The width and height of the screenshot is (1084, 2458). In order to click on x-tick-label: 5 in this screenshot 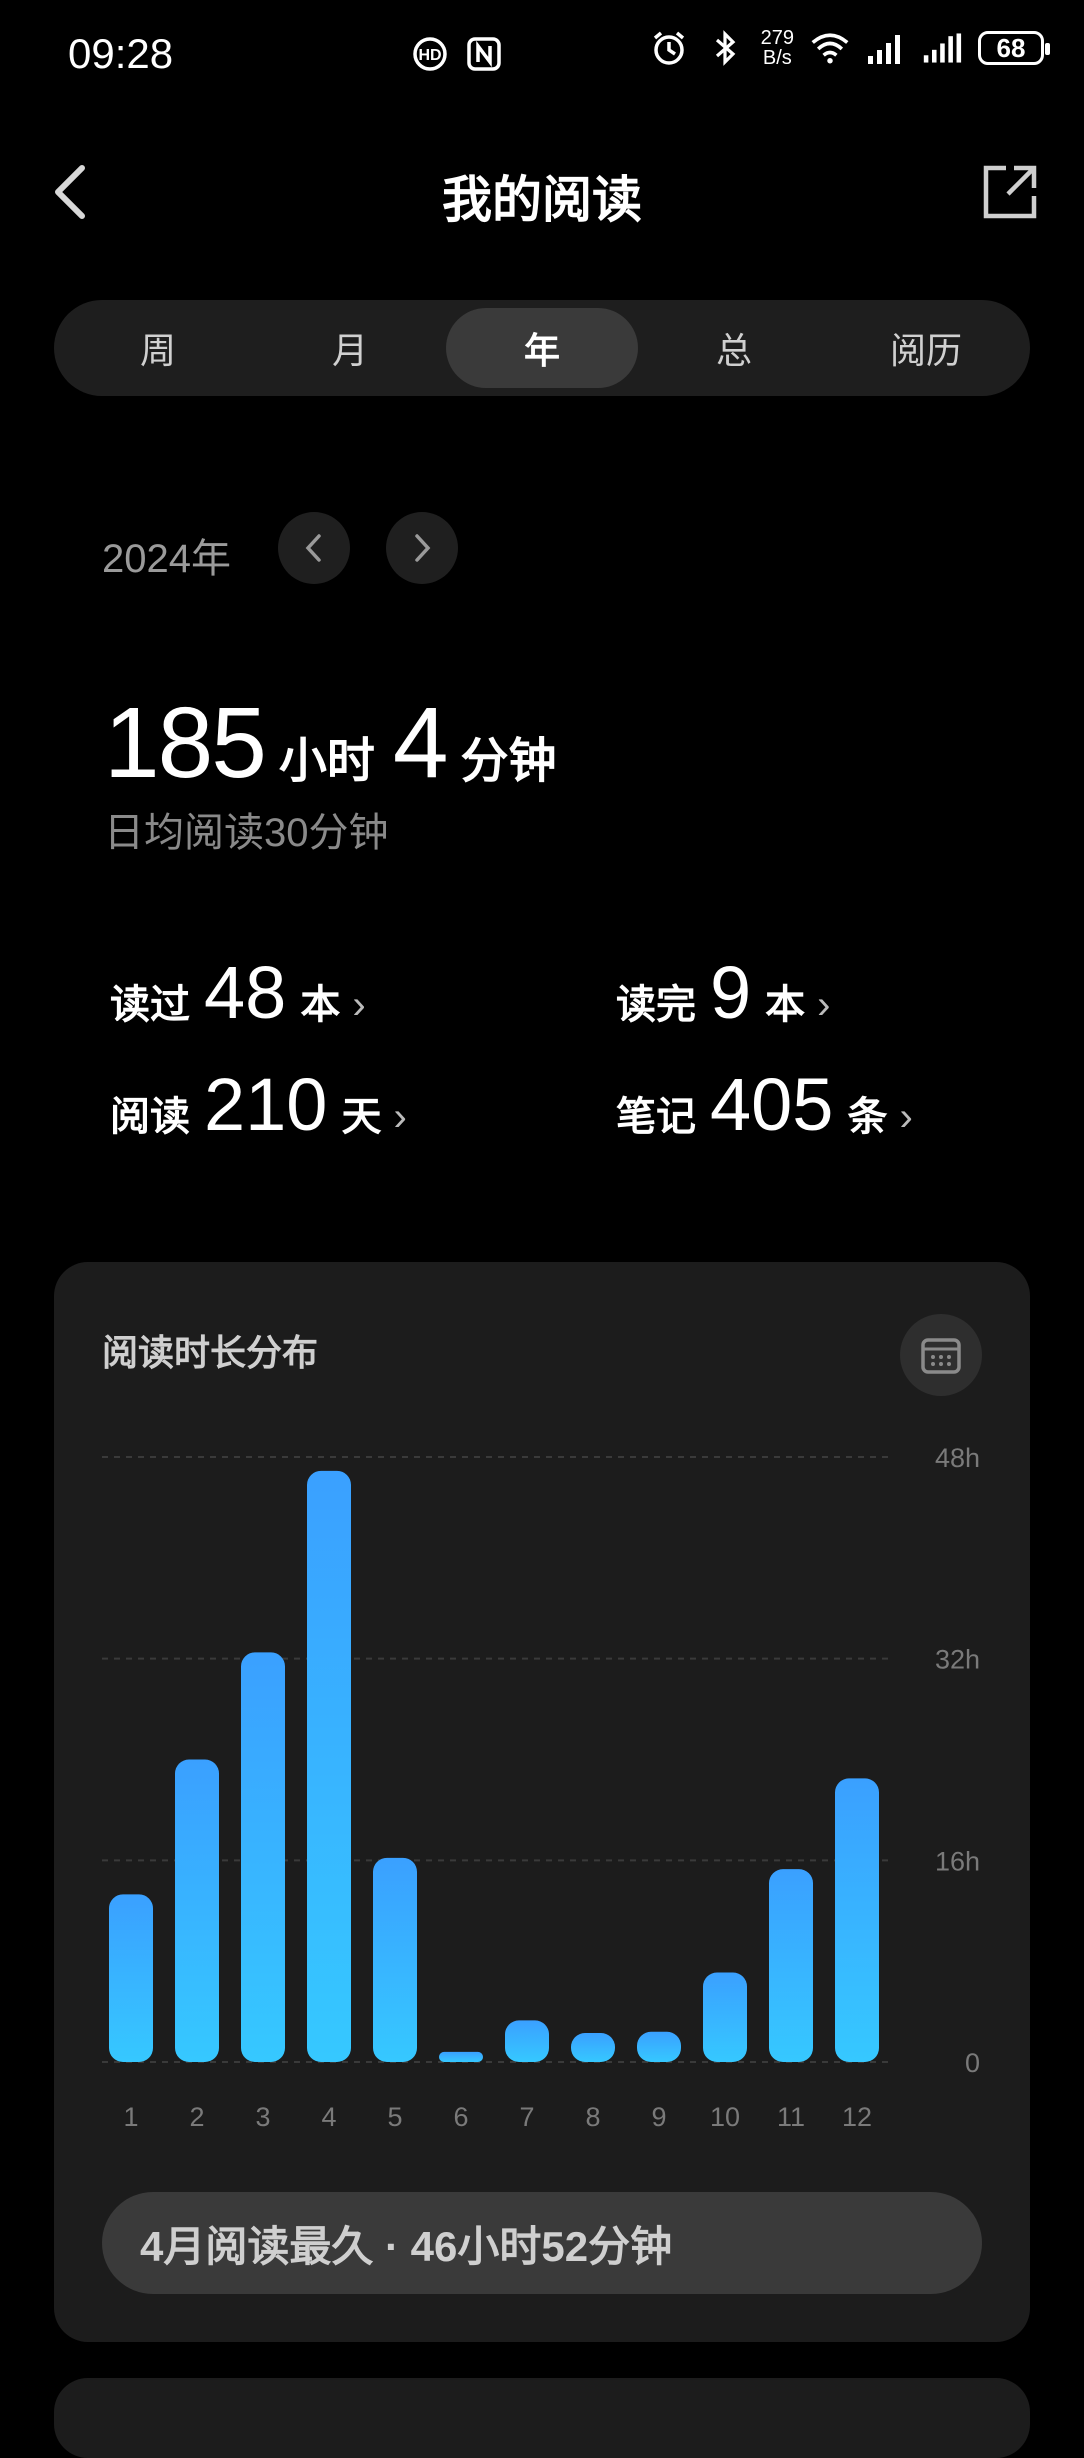, I will do `click(394, 2117)`.